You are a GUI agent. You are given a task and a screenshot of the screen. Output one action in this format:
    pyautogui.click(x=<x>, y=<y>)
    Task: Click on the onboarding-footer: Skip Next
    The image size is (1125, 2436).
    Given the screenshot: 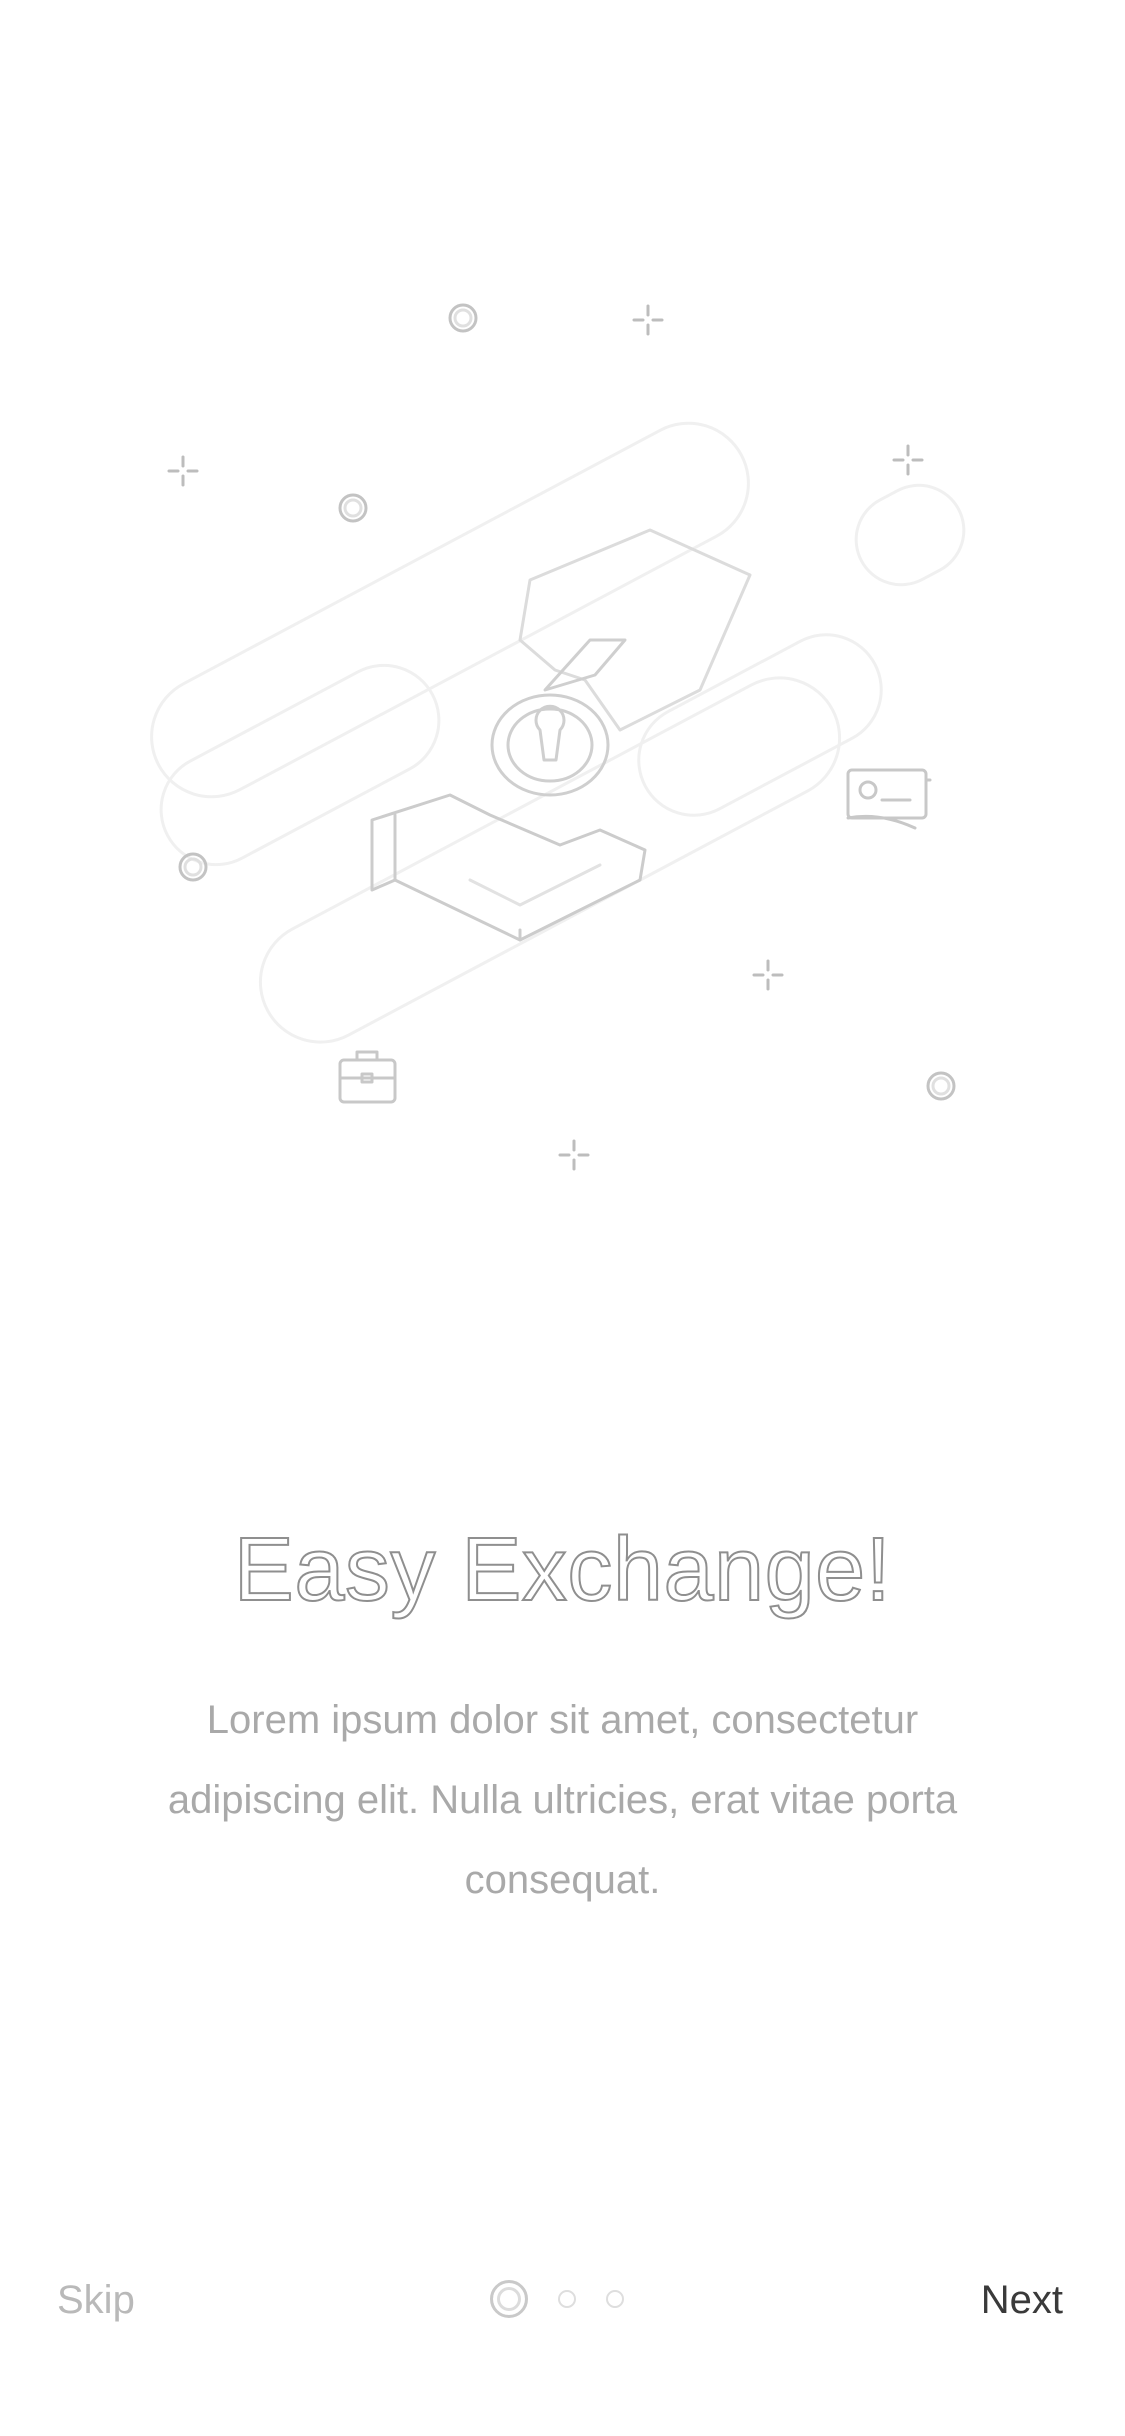 What is the action you would take?
    pyautogui.click(x=562, y=2300)
    